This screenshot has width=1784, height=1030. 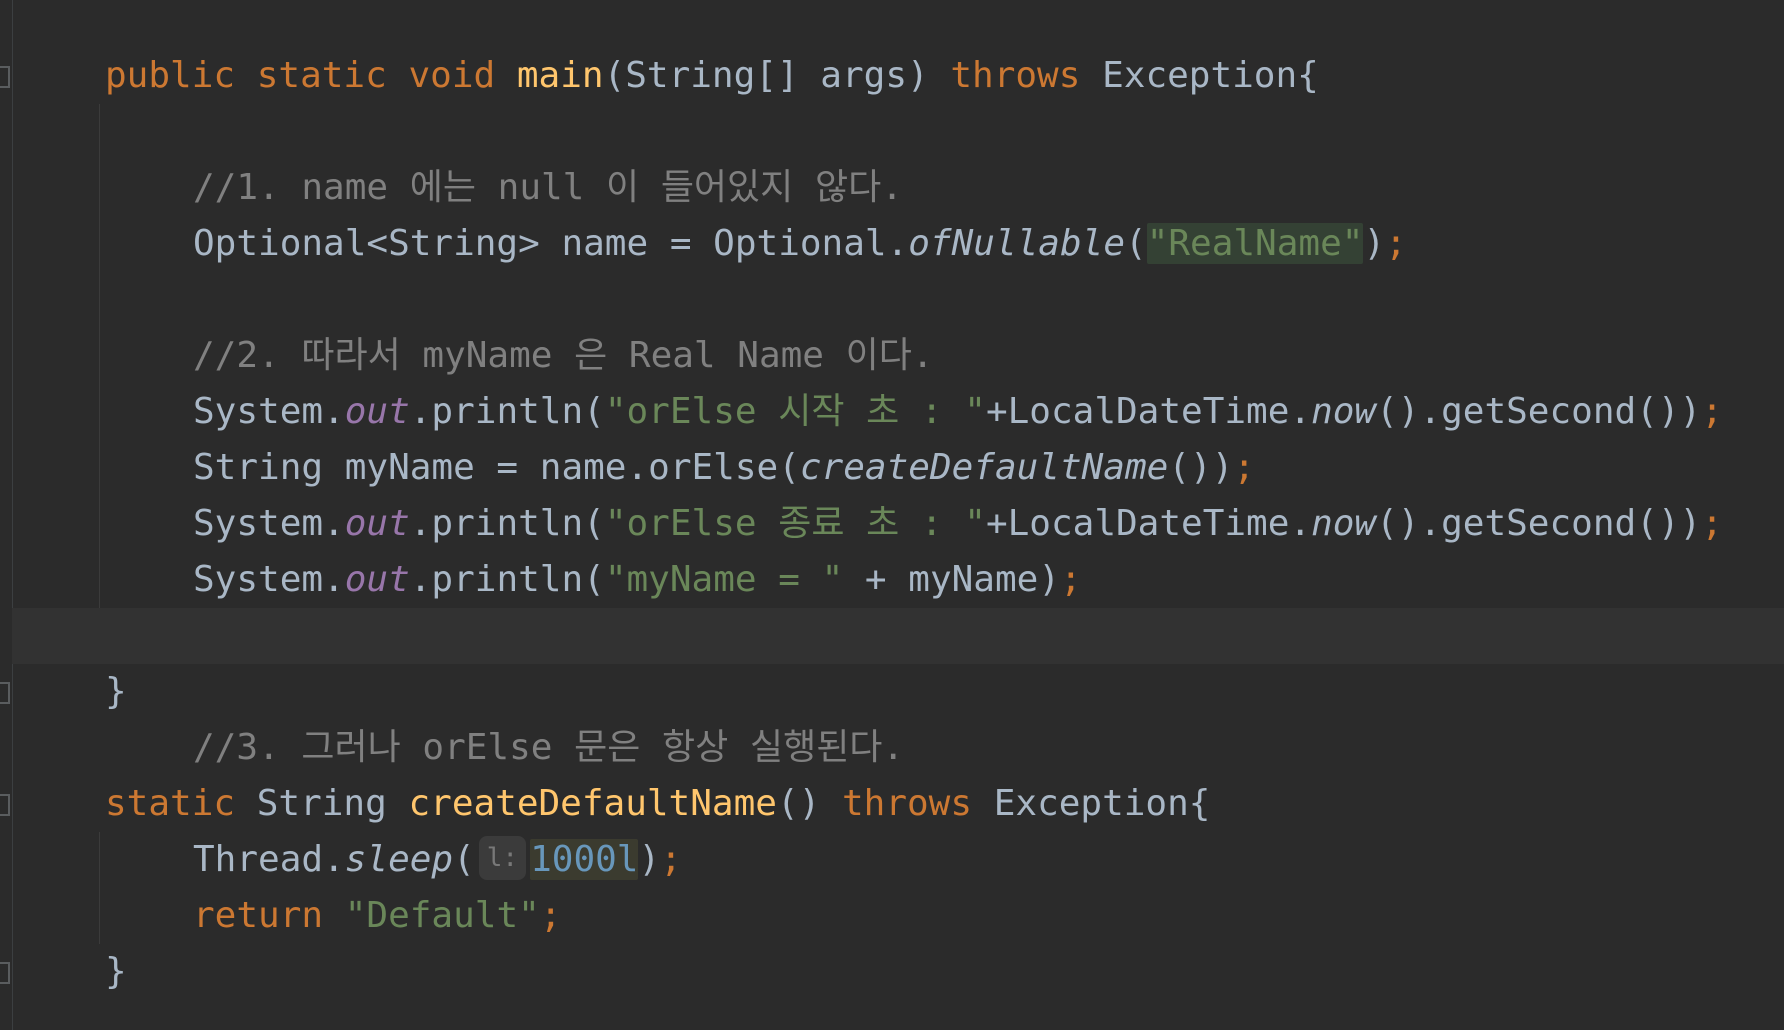 What do you see at coordinates (6, 515) in the screenshot?
I see `editor-gutter` at bounding box center [6, 515].